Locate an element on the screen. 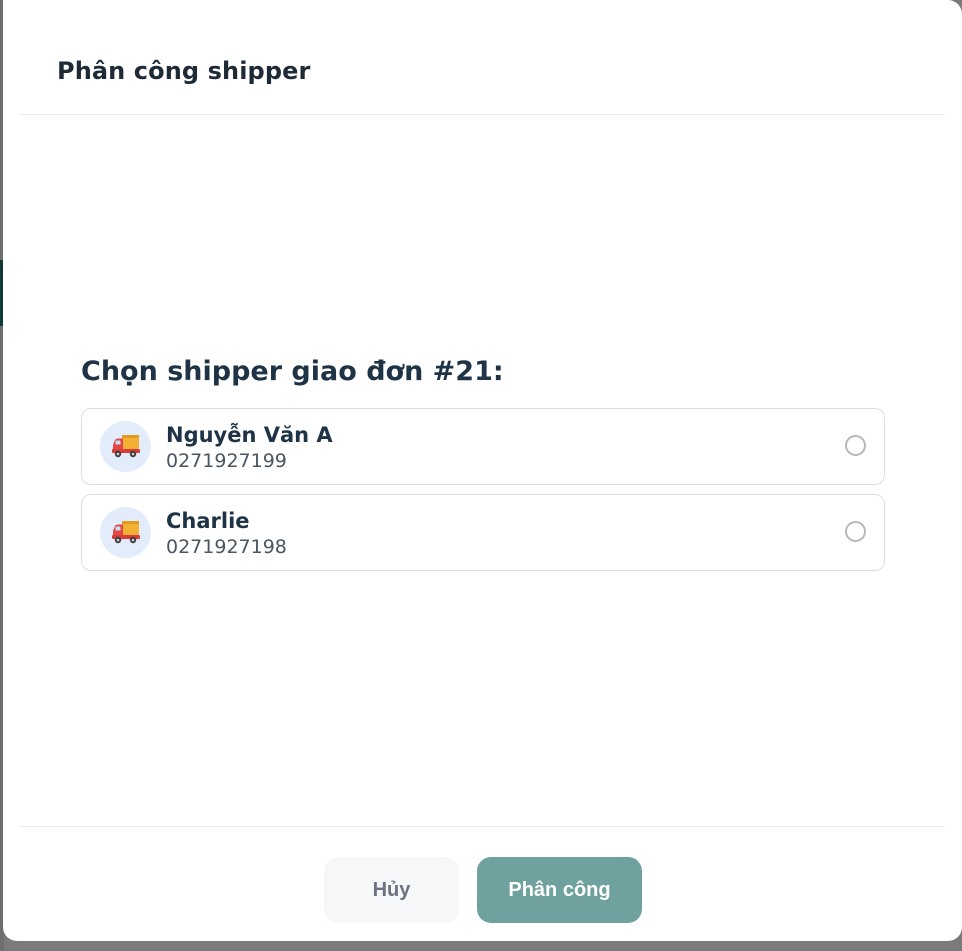 The width and height of the screenshot is (962, 951). assign-button: Phân công is located at coordinates (559, 890).